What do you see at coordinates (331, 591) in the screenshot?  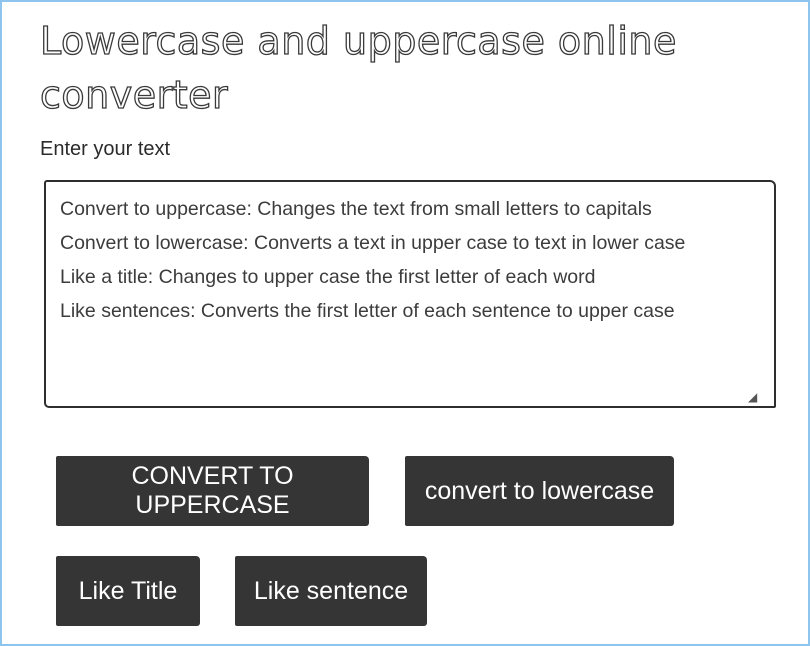 I see `like-sentence-button: Like sentence` at bounding box center [331, 591].